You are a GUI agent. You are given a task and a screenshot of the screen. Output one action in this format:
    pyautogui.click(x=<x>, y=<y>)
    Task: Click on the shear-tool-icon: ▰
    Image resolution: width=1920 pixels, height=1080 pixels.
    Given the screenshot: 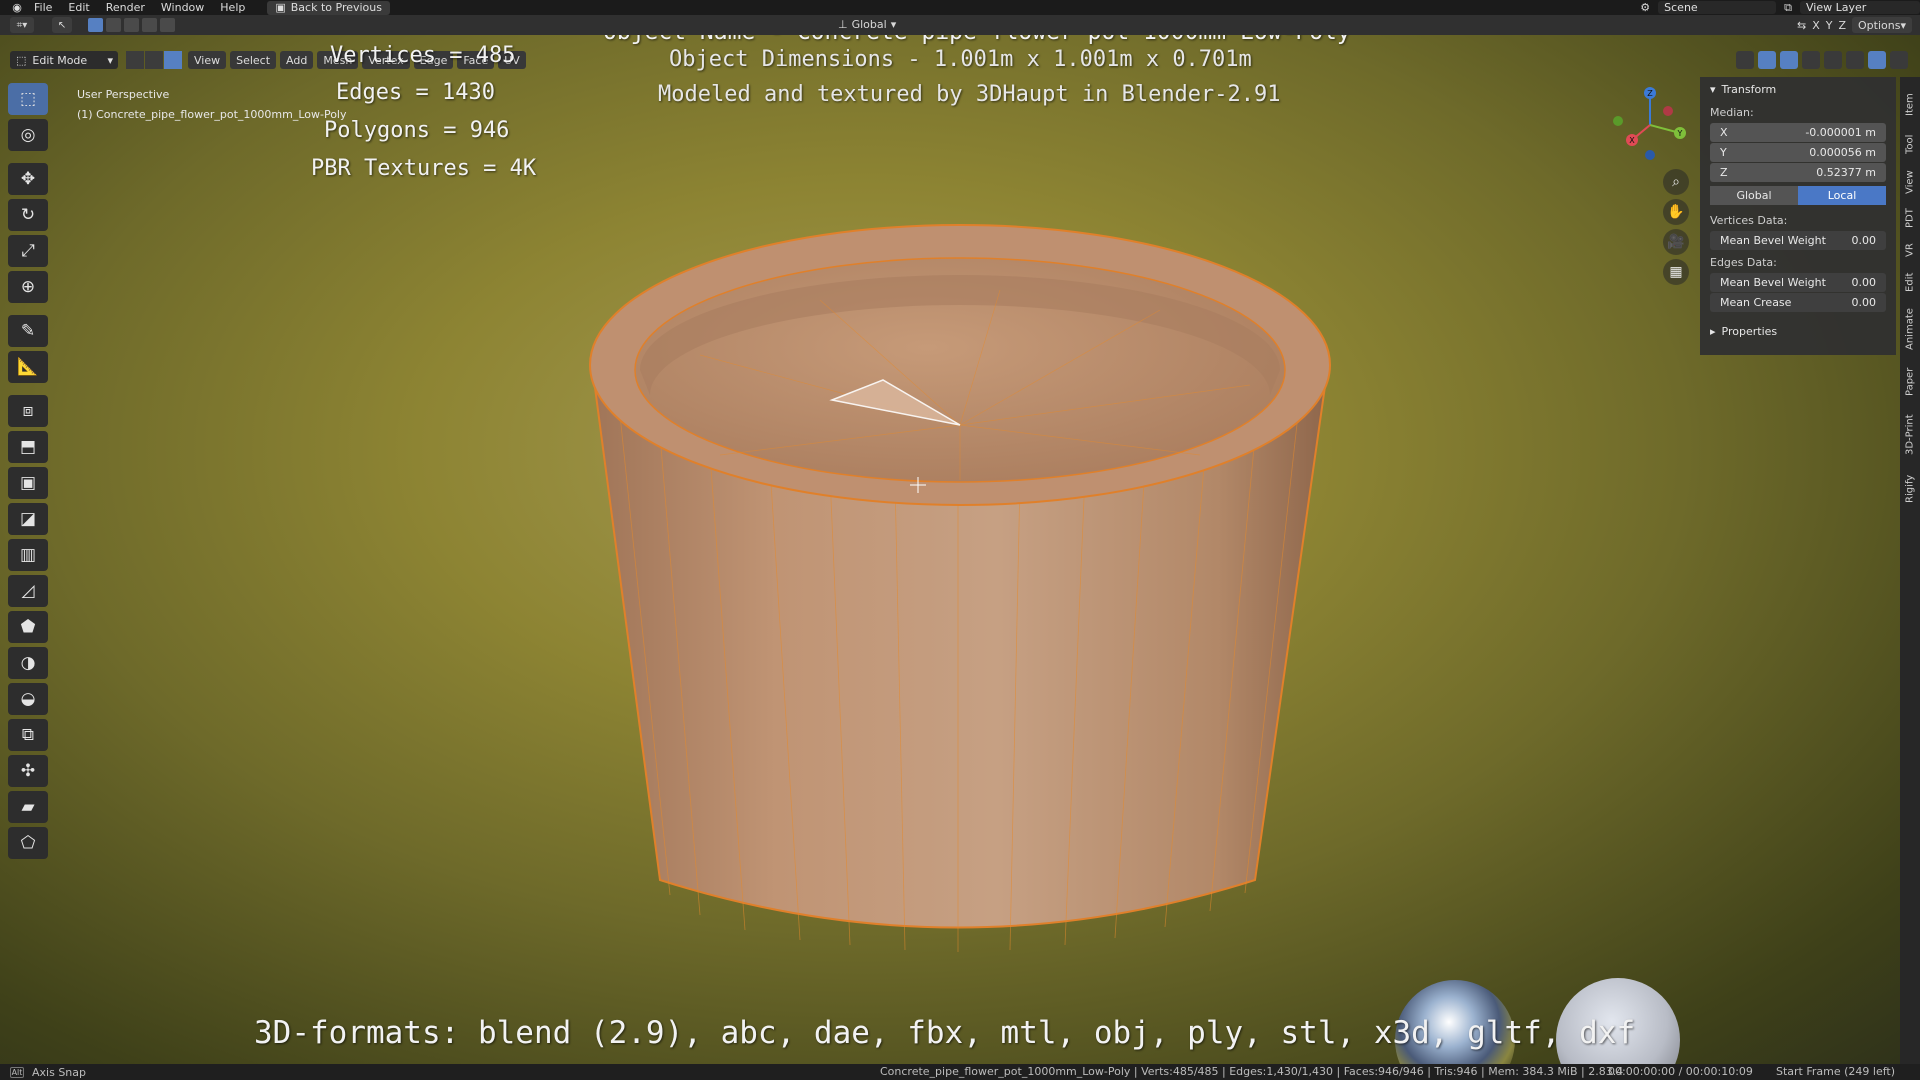 What is the action you would take?
    pyautogui.click(x=28, y=807)
    